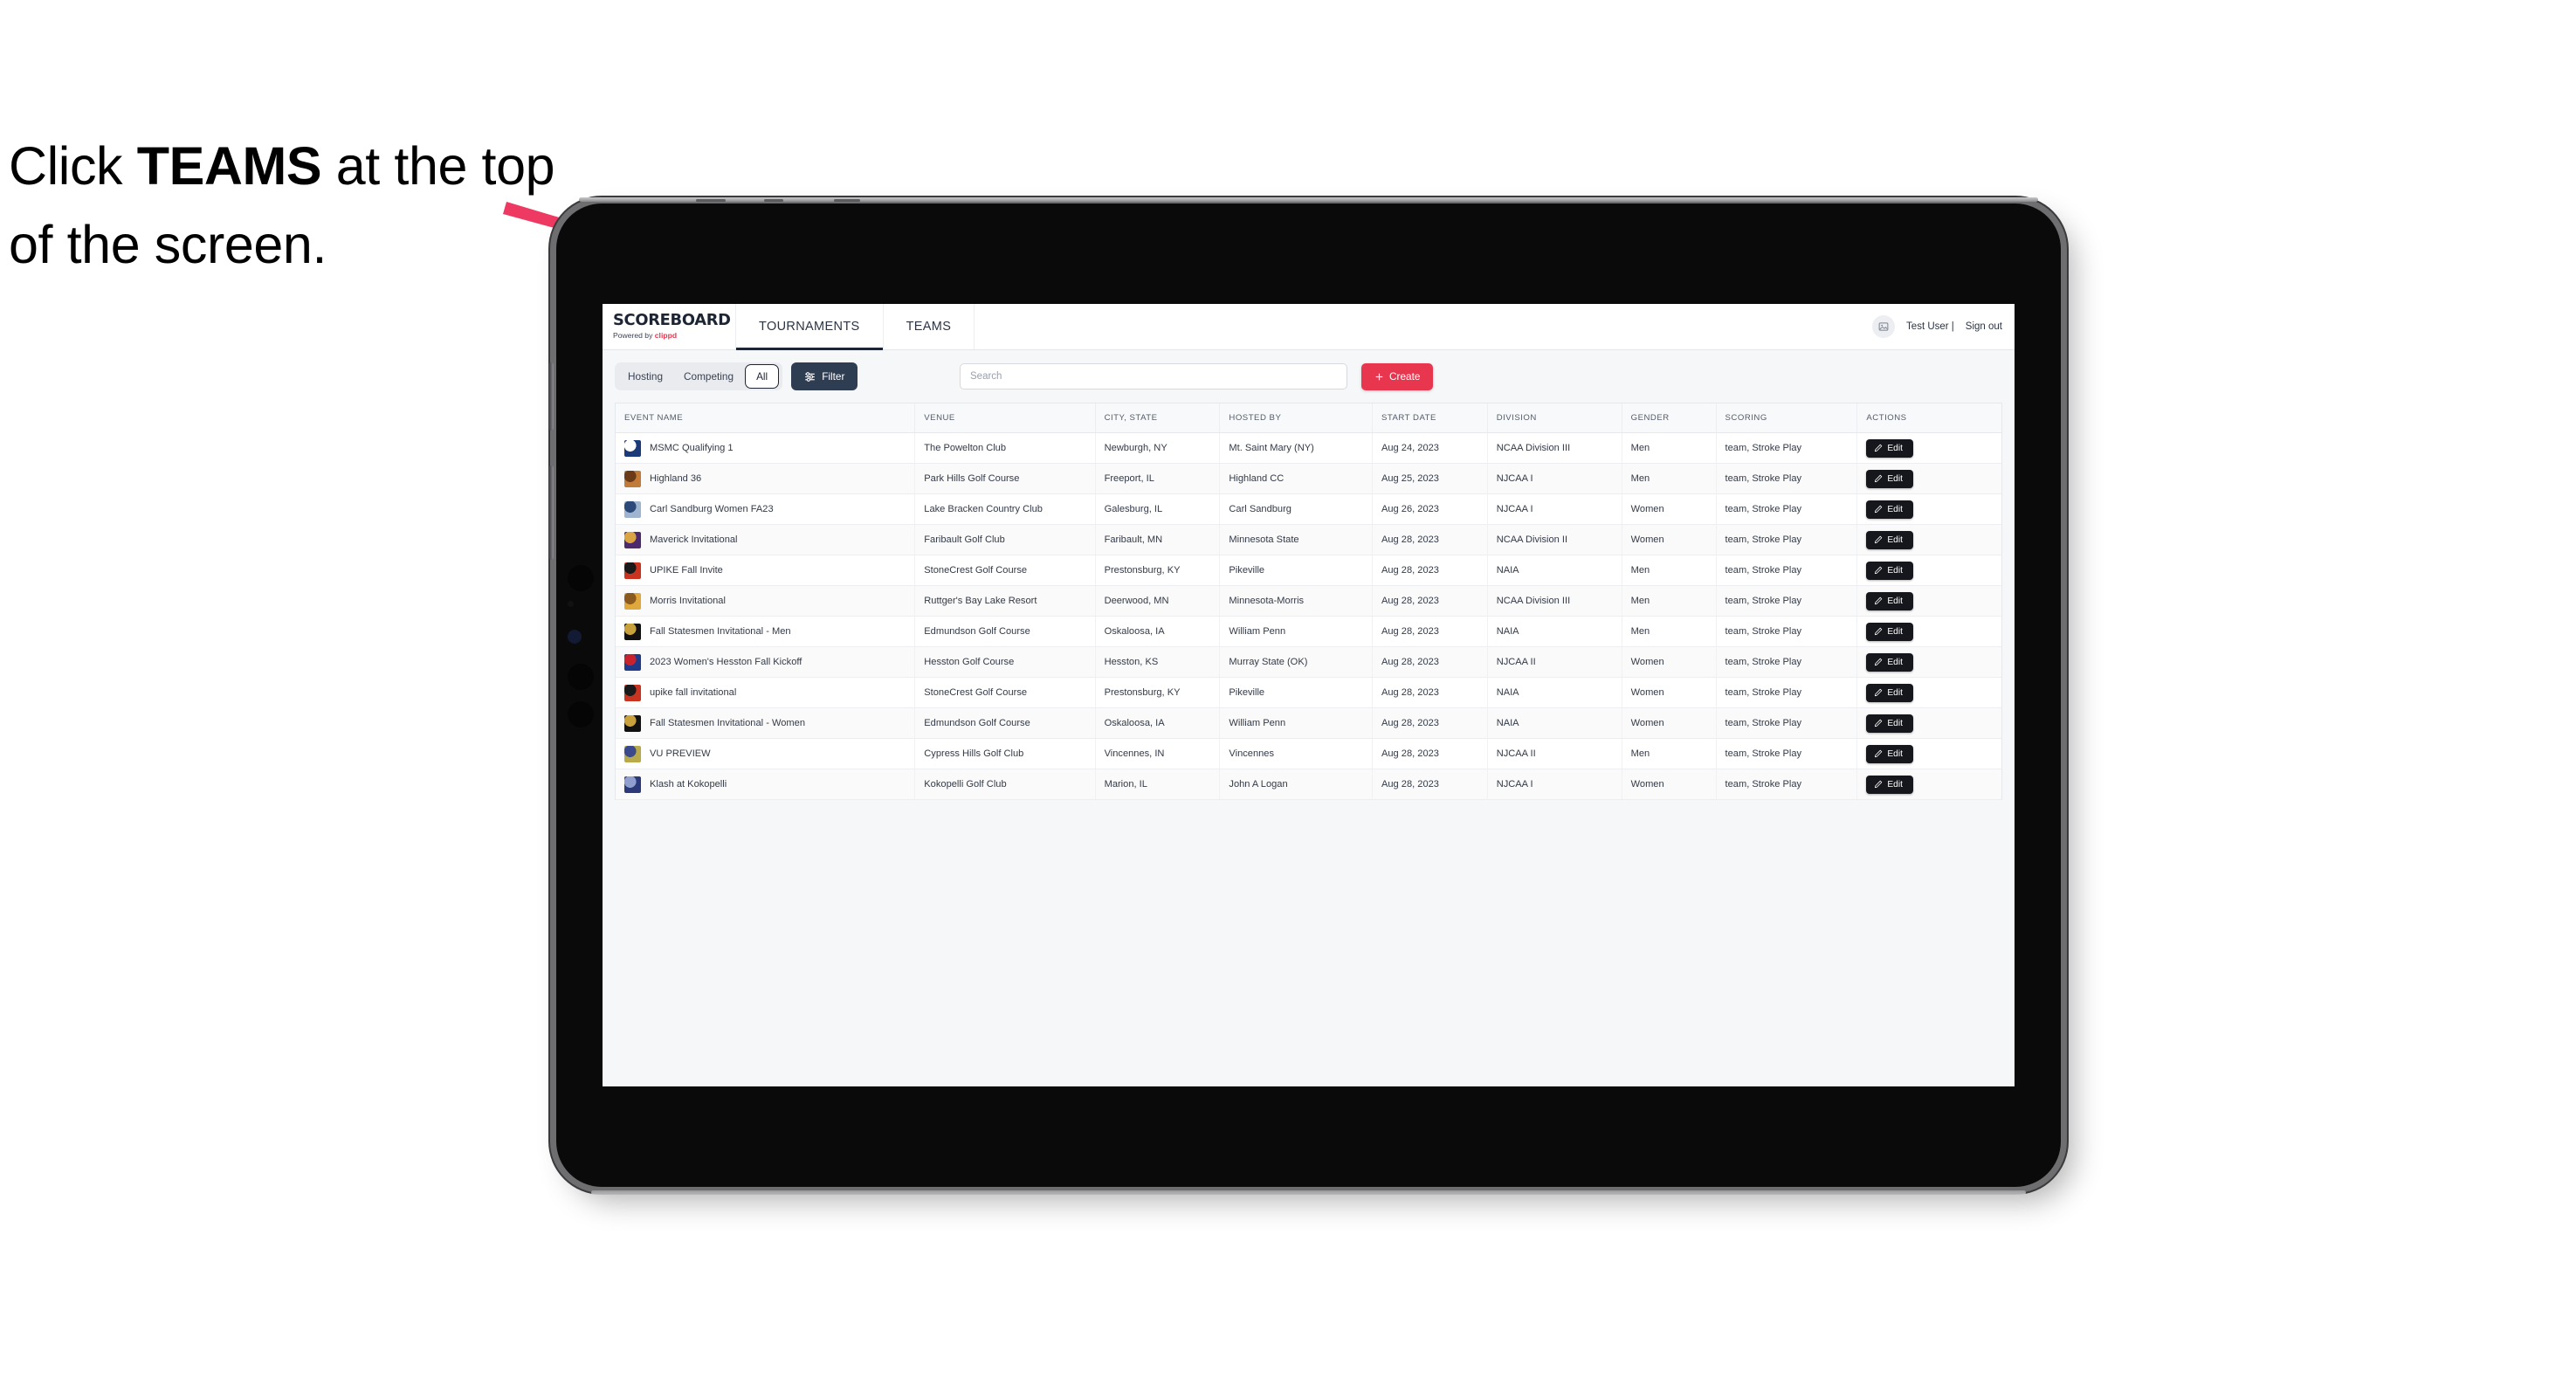 This screenshot has width=2576, height=1386. What do you see at coordinates (726, 662) in the screenshot?
I see `event-name-label: 2023 Women's Hesston Fall Kickoff` at bounding box center [726, 662].